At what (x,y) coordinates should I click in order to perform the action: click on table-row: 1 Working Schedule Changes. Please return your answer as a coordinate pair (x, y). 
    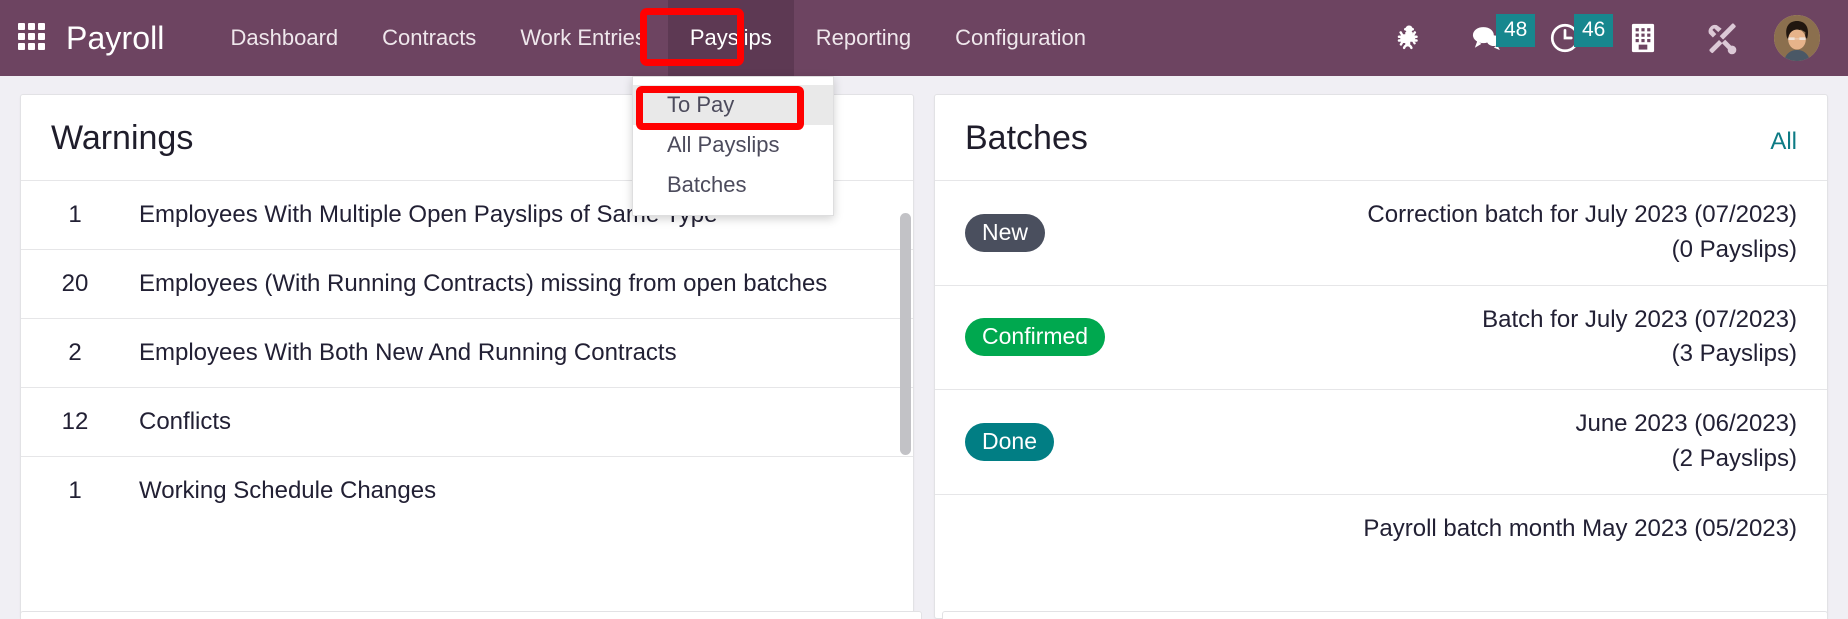
    Looking at the image, I should click on (467, 491).